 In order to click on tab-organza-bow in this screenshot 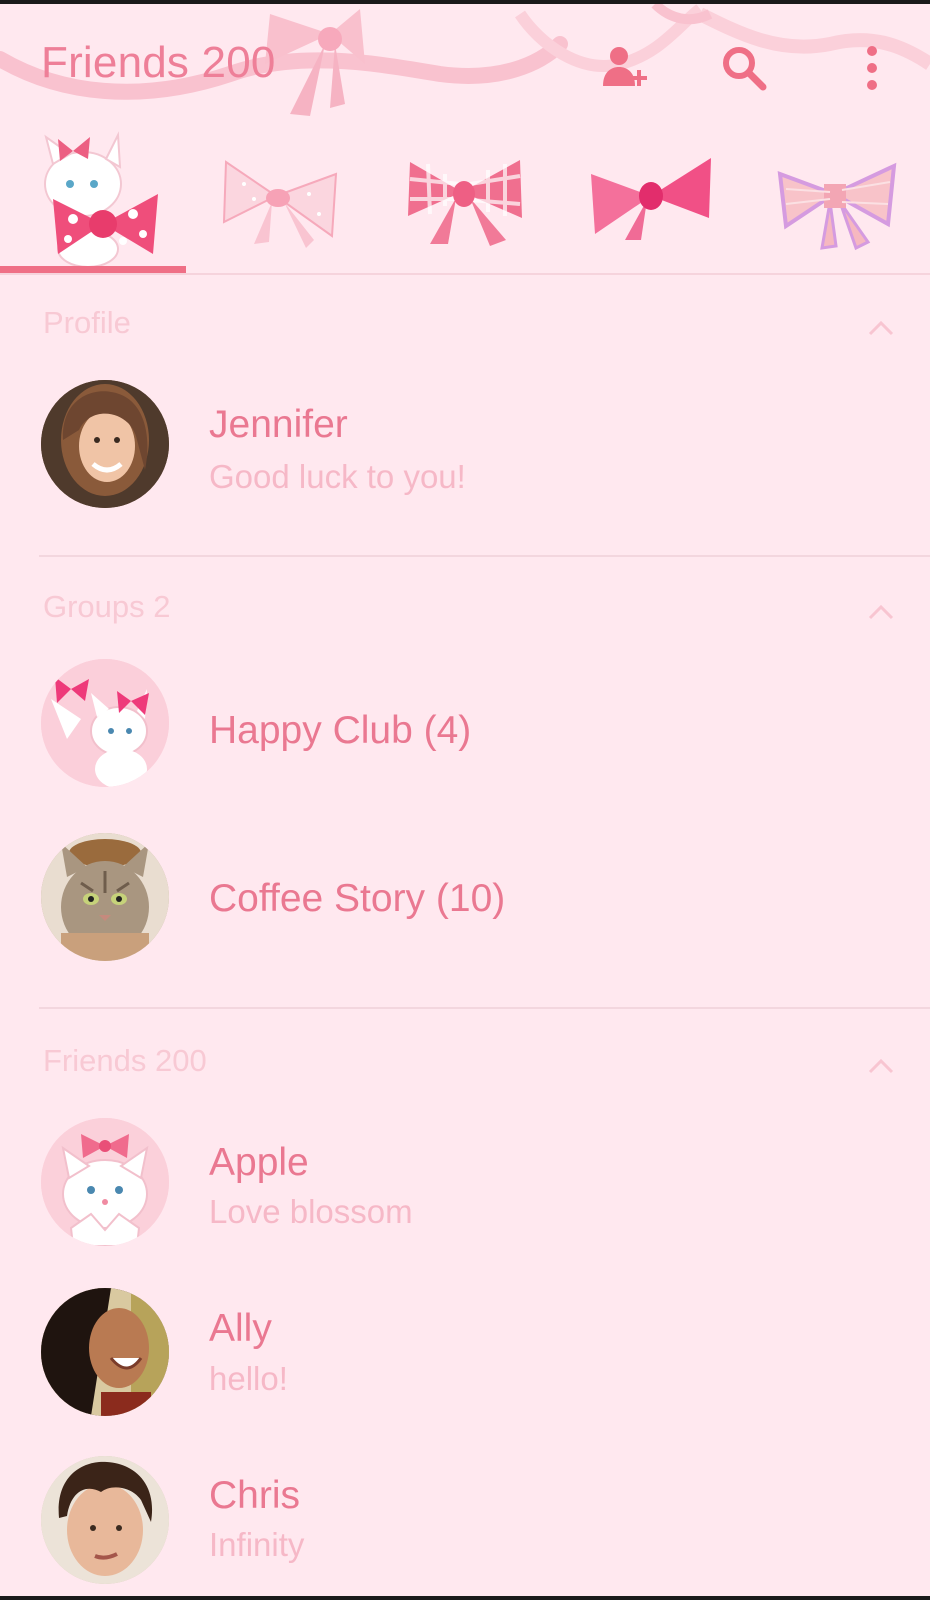, I will do `click(651, 199)`.